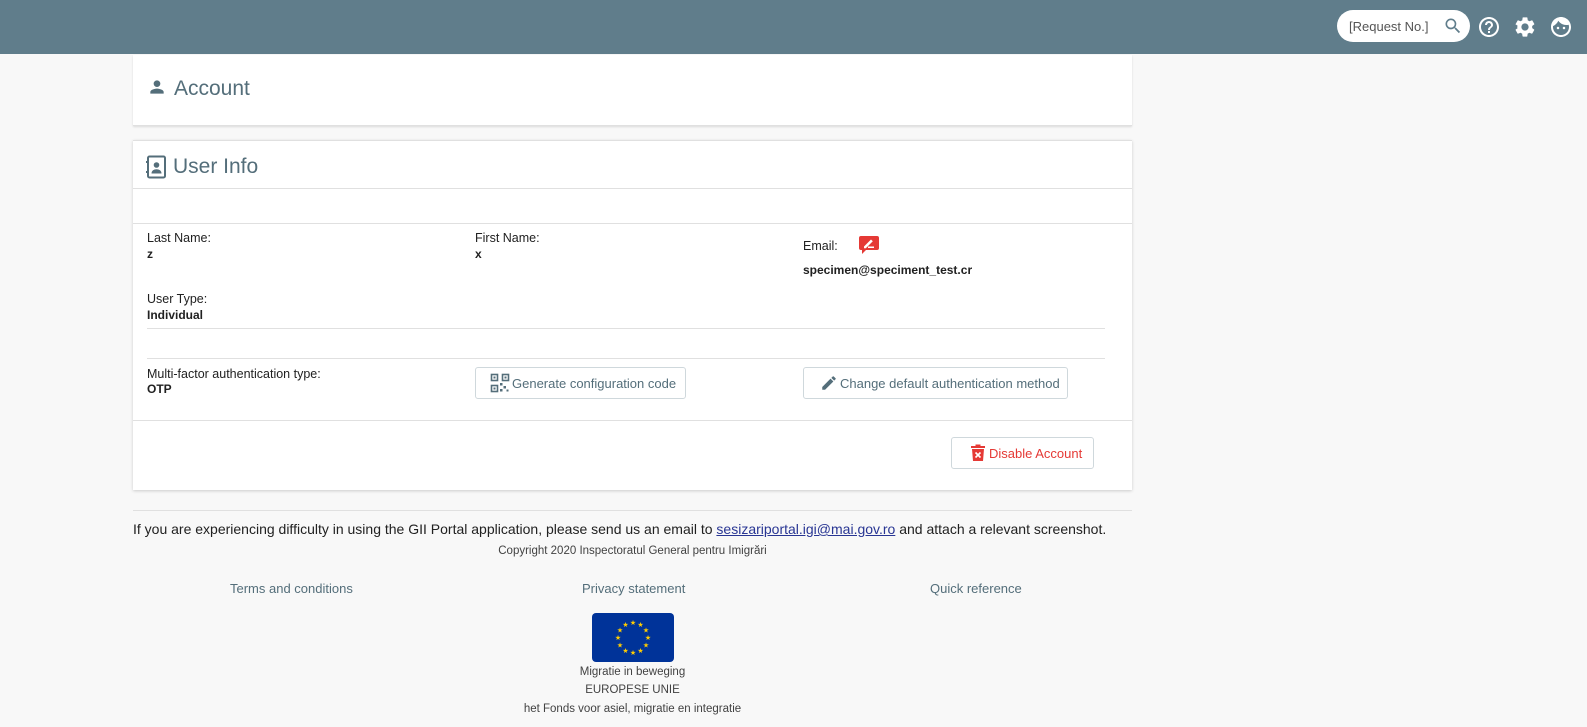 The height and width of the screenshot is (727, 1587). What do you see at coordinates (216, 166) in the screenshot?
I see `user-info-title: User Info` at bounding box center [216, 166].